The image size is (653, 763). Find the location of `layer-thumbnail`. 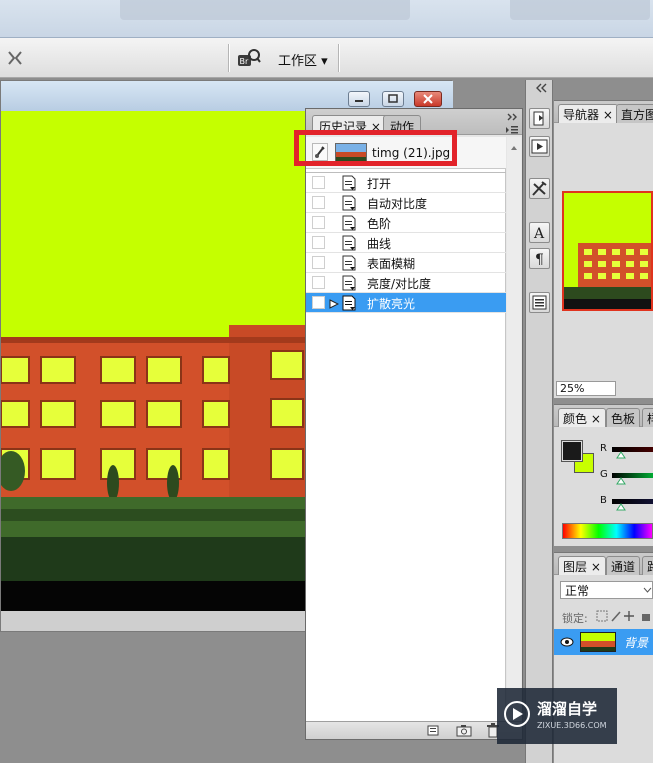

layer-thumbnail is located at coordinates (598, 642).